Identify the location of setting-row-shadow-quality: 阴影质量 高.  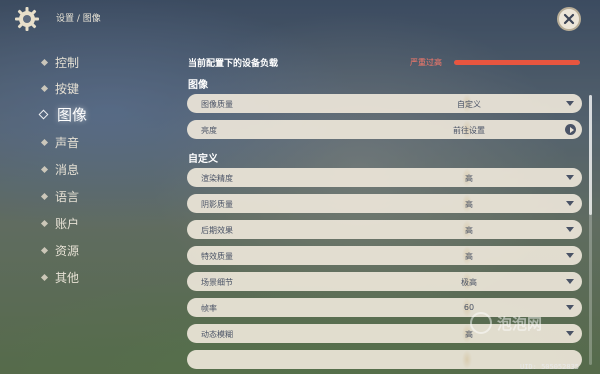
(384, 203).